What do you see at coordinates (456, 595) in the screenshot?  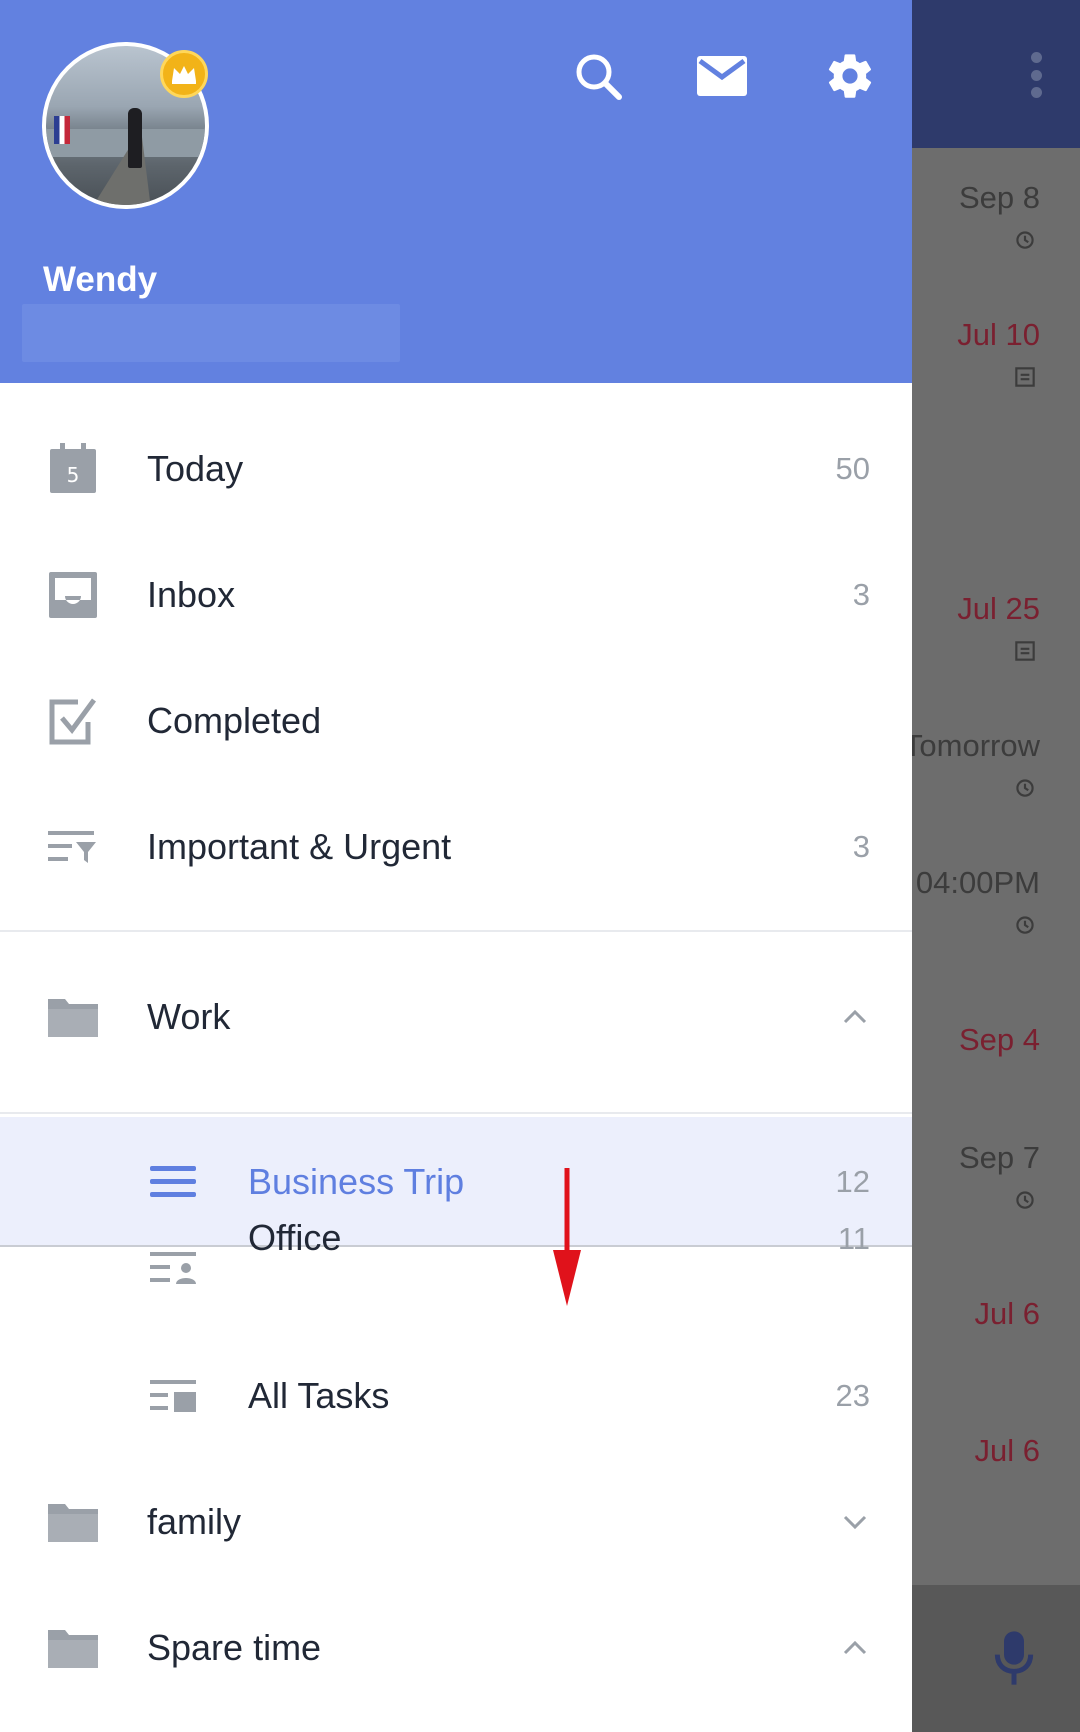 I see `menu-item-inbox: Inbox 3` at bounding box center [456, 595].